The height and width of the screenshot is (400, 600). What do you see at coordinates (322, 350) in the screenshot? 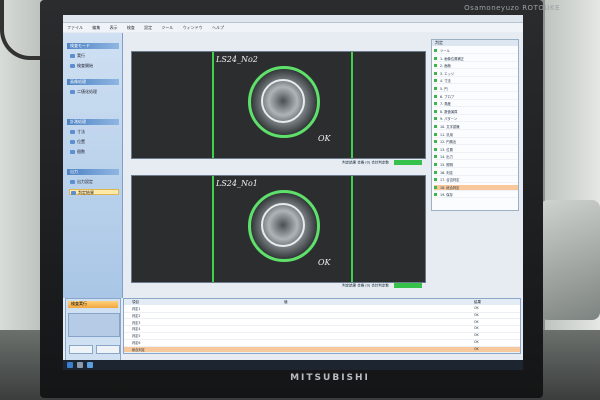
I see `table-row: 総合判定 OK` at bounding box center [322, 350].